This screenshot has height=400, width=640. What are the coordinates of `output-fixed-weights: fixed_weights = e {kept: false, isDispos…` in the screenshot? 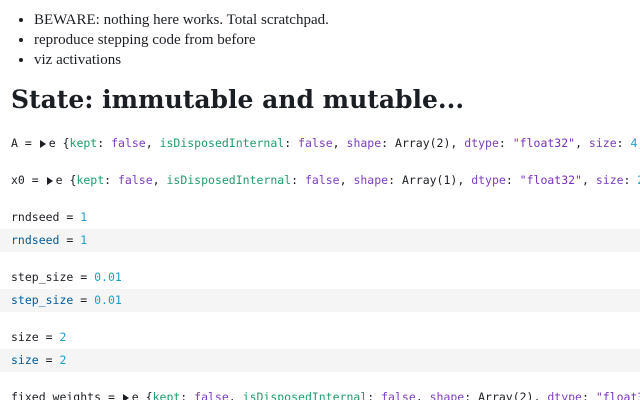 It's located at (320, 393).